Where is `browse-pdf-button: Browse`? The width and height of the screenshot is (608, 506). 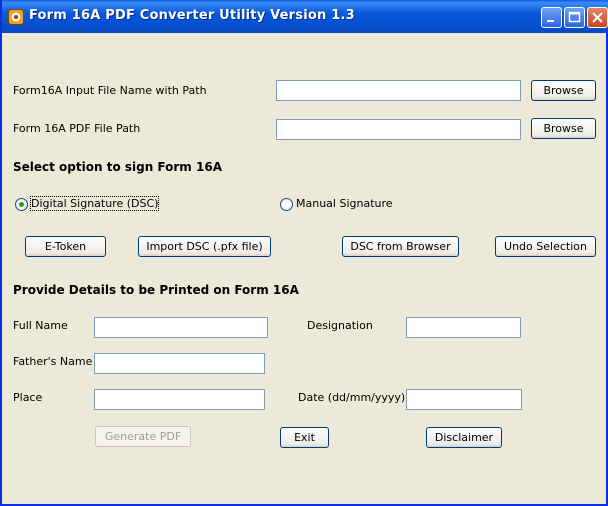 browse-pdf-button: Browse is located at coordinates (563, 128).